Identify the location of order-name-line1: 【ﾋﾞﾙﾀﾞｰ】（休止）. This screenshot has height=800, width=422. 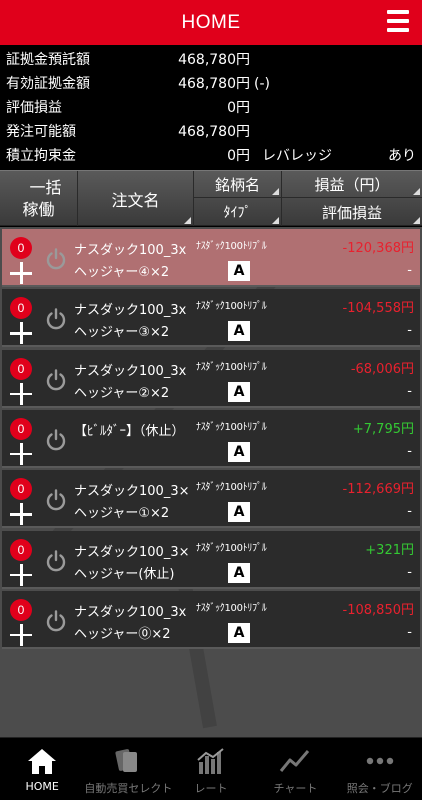
(129, 431).